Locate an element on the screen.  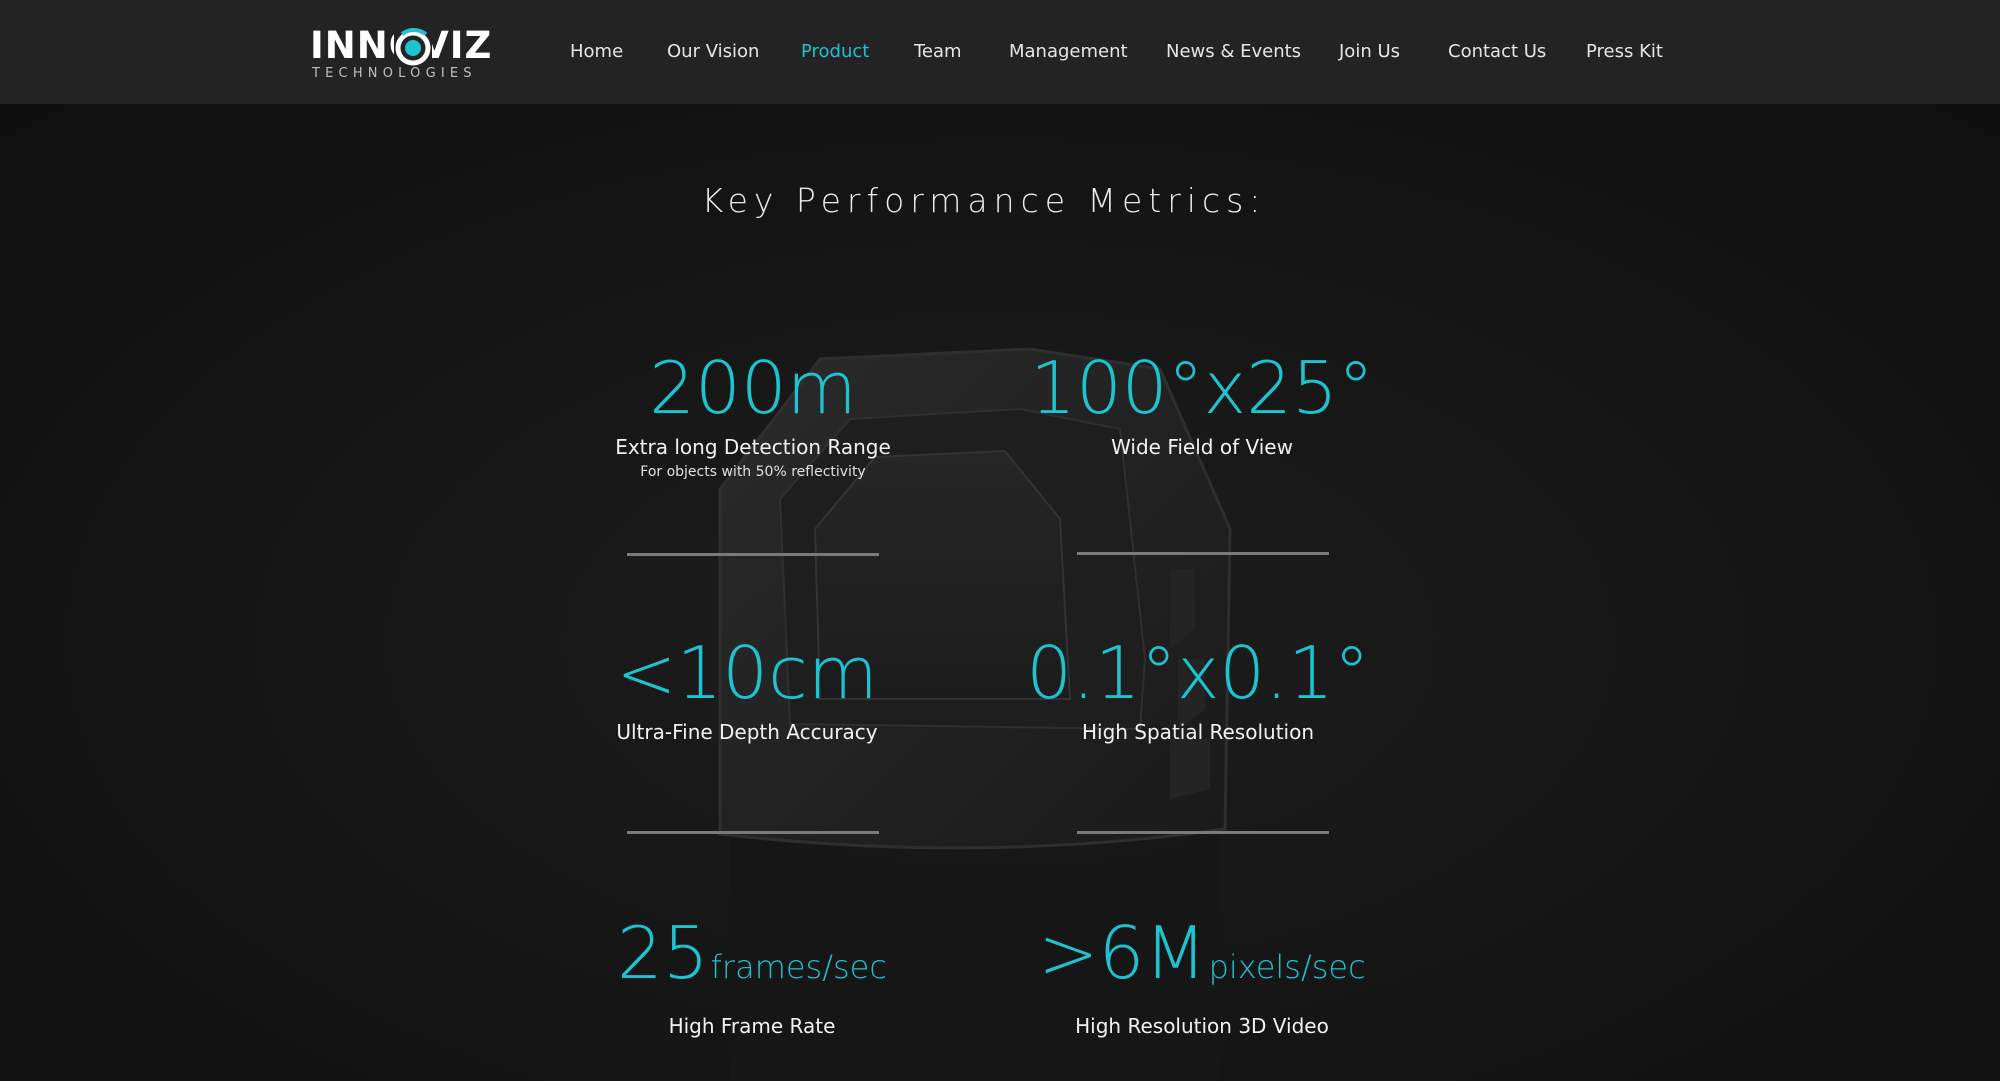
metric-spatial-resolution: 0.1°x0.1° High Spatial Resolution is located at coordinates (1198, 689).